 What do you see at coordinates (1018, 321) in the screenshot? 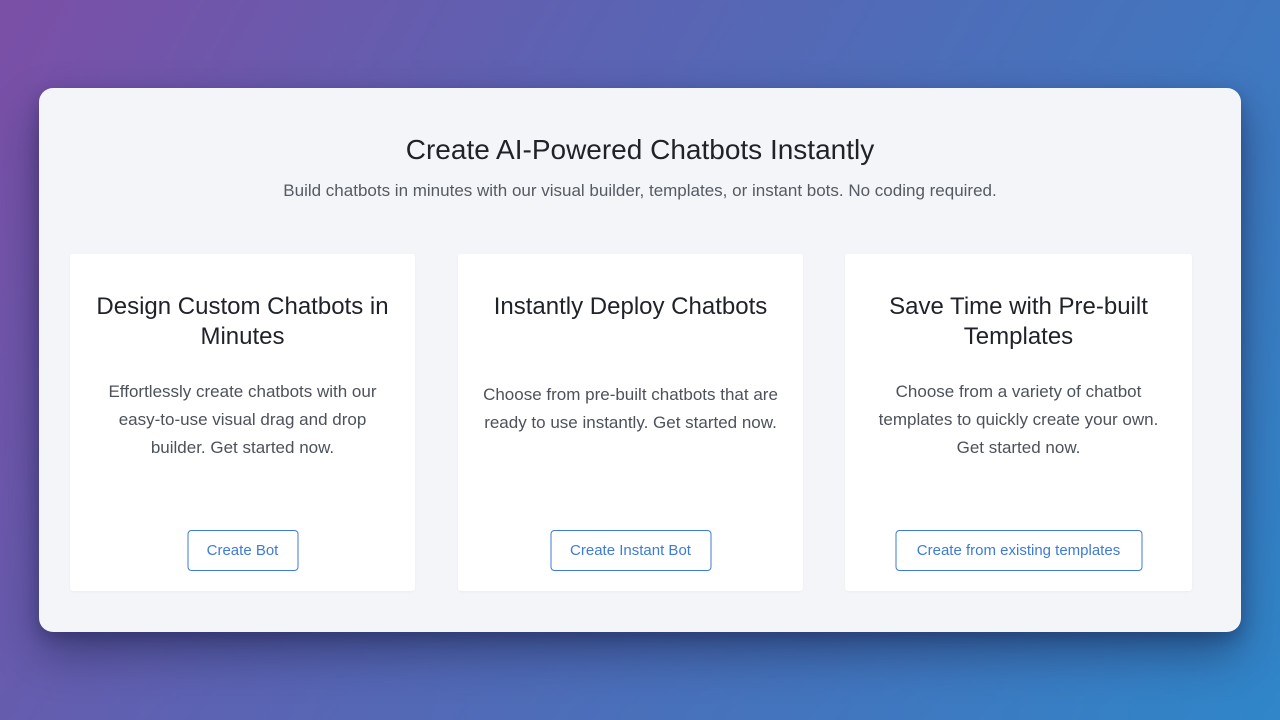
I see `card-title: Save Time with Pre-built Templates` at bounding box center [1018, 321].